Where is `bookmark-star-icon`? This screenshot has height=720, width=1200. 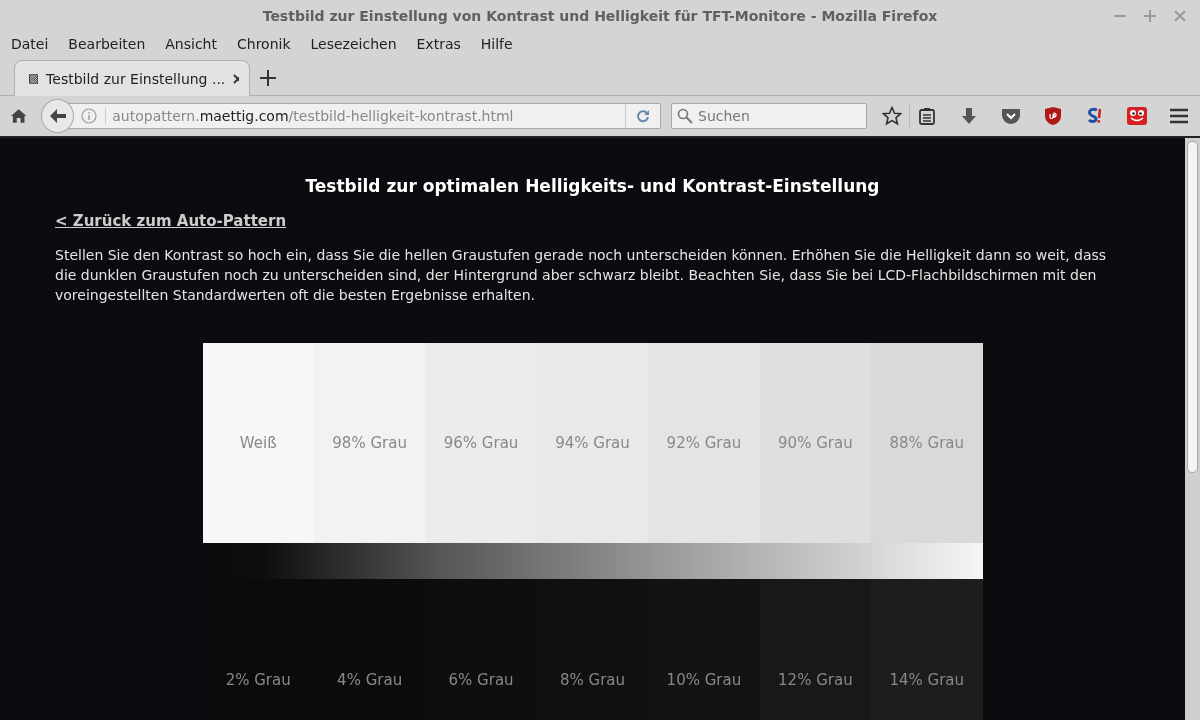
bookmark-star-icon is located at coordinates (892, 116).